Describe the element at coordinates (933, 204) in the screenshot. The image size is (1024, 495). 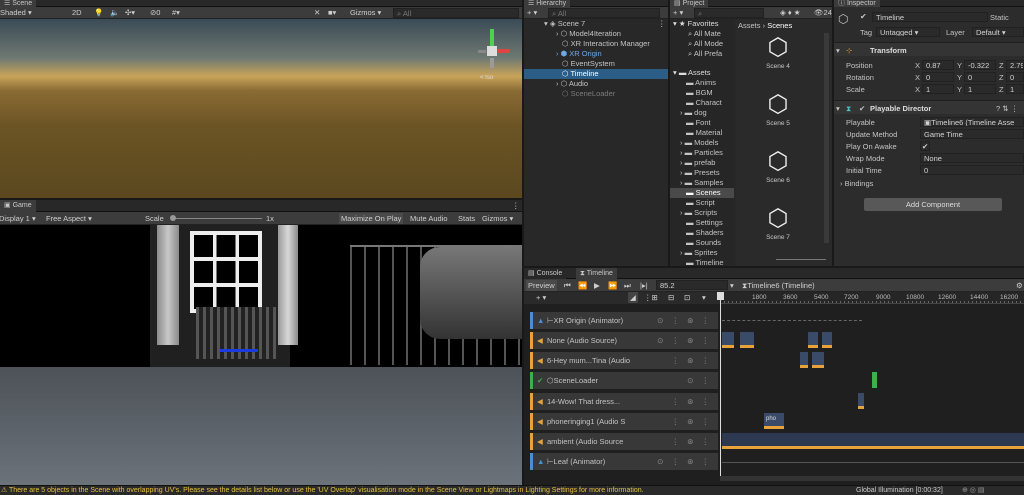
I see `add-component-button: Add Component` at that location.